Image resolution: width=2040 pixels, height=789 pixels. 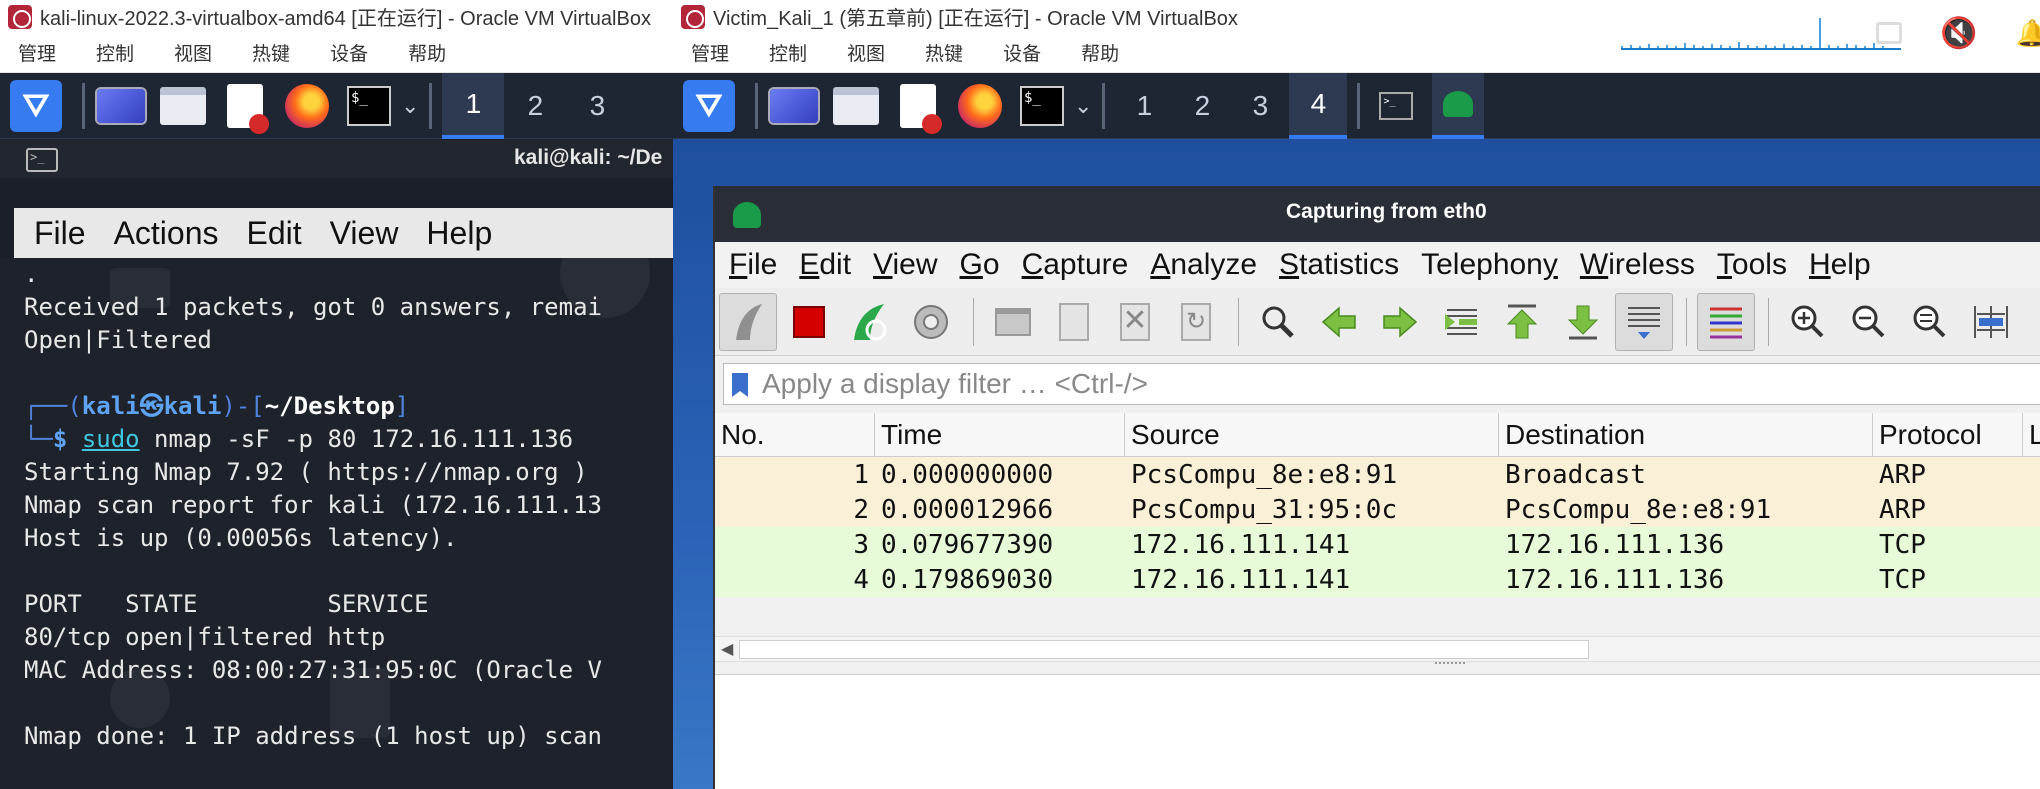 I want to click on ws-menu-wireless: Wireless, so click(x=1637, y=265).